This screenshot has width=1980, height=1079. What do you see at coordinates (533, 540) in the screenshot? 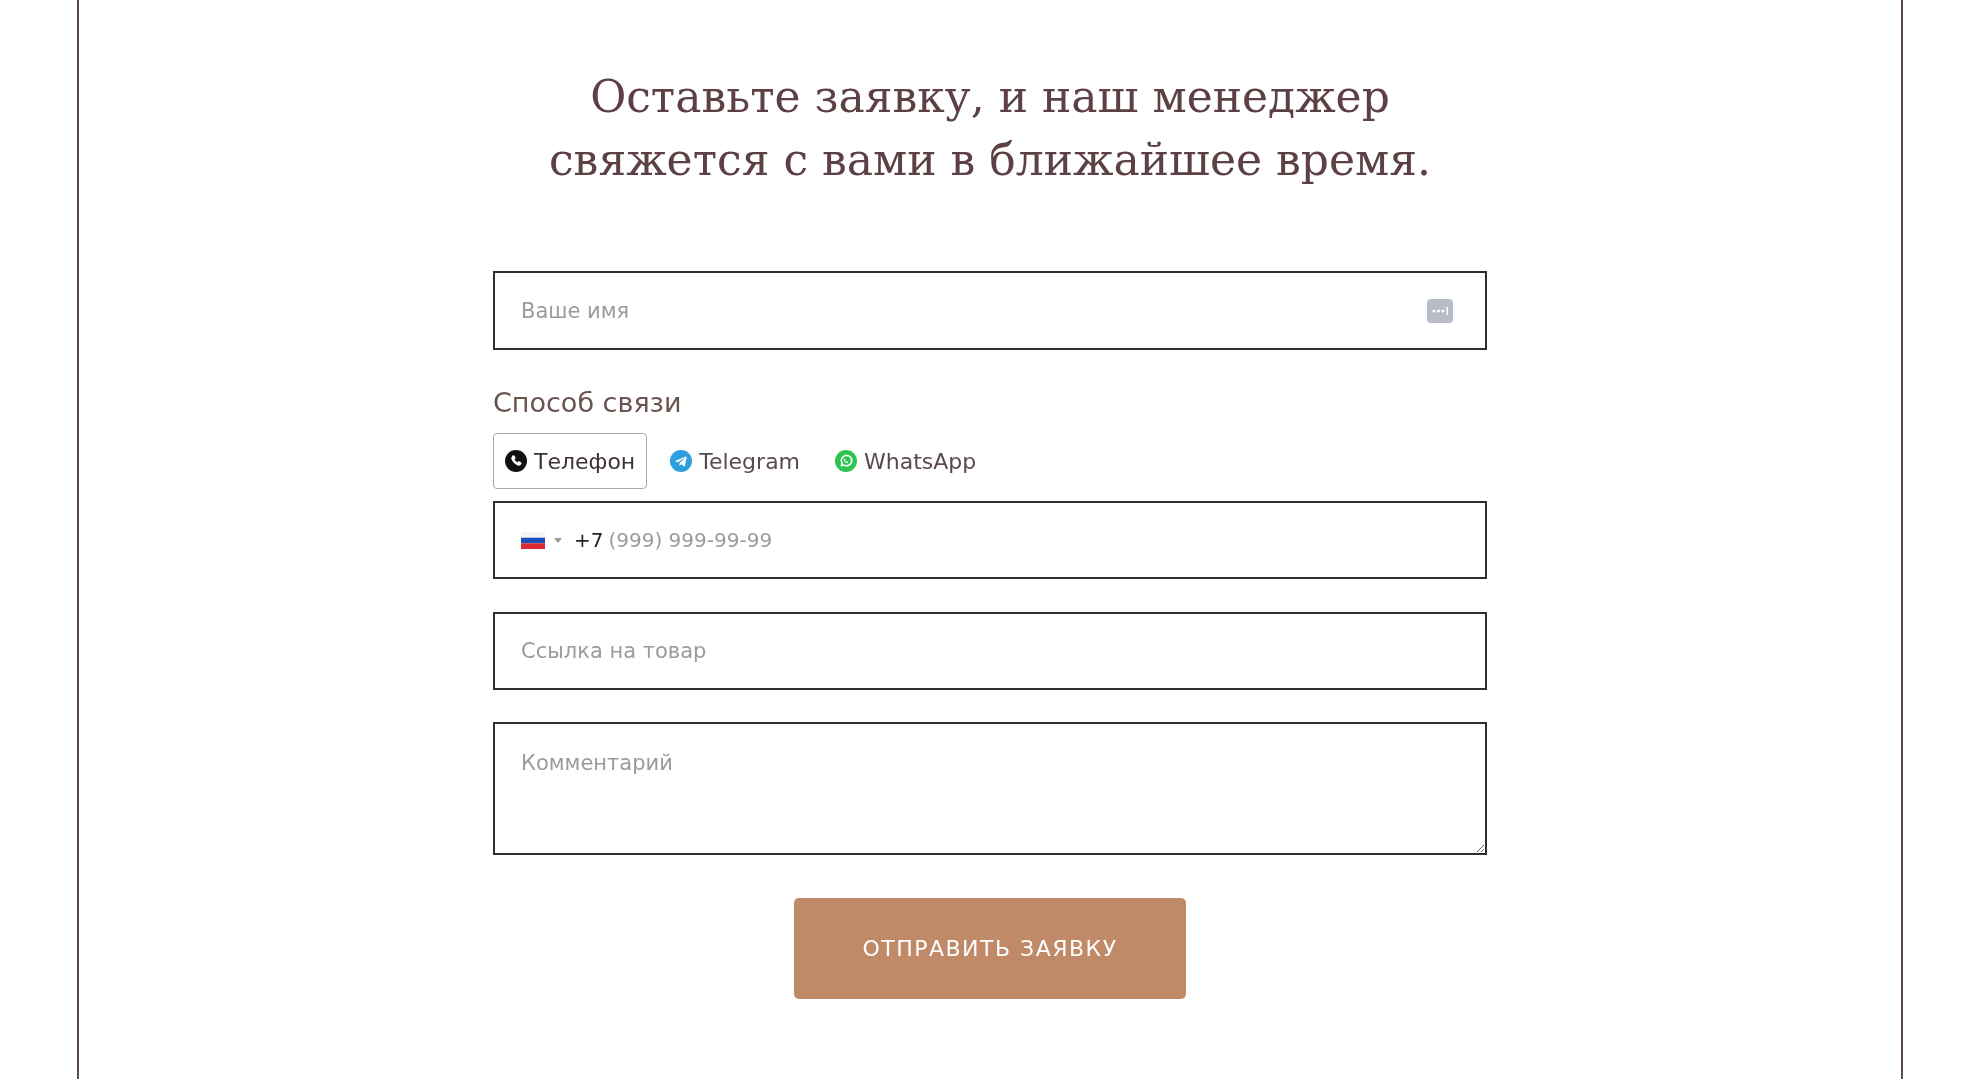
I see `flag-icon` at bounding box center [533, 540].